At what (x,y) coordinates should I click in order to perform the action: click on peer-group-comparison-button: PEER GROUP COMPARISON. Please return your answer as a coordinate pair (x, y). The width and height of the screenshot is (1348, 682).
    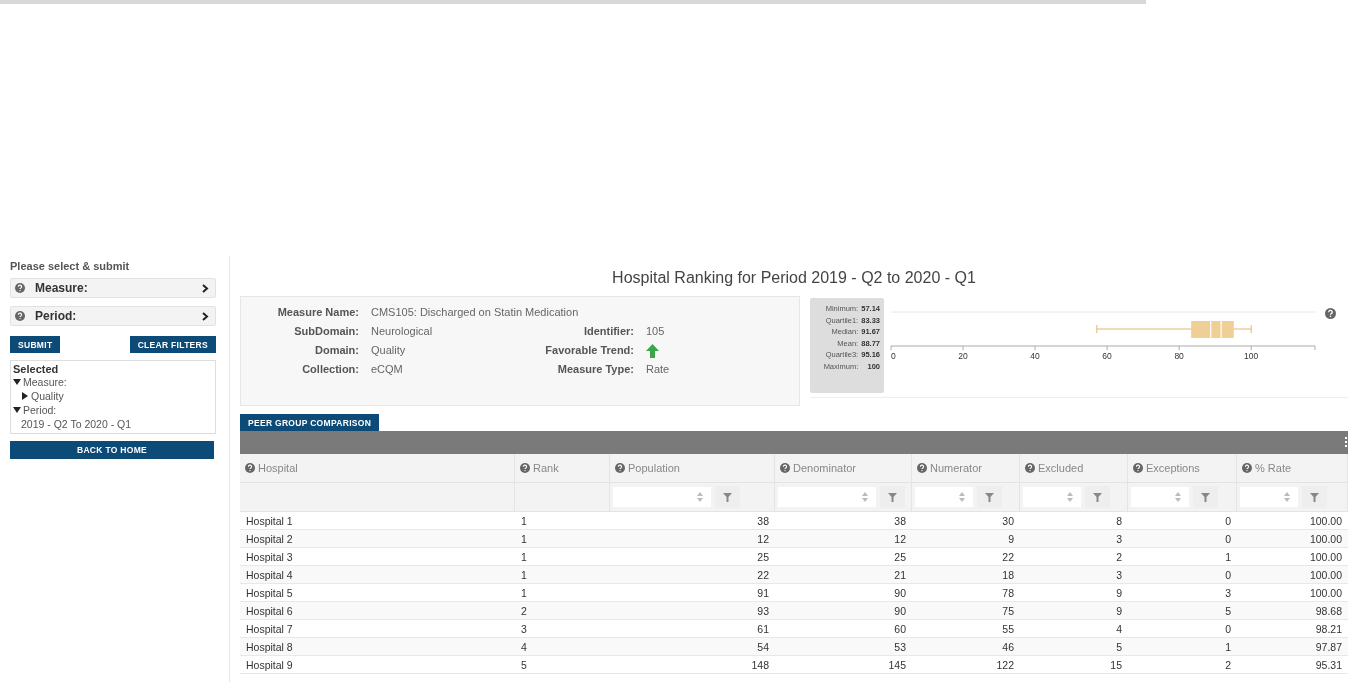
    Looking at the image, I should click on (310, 422).